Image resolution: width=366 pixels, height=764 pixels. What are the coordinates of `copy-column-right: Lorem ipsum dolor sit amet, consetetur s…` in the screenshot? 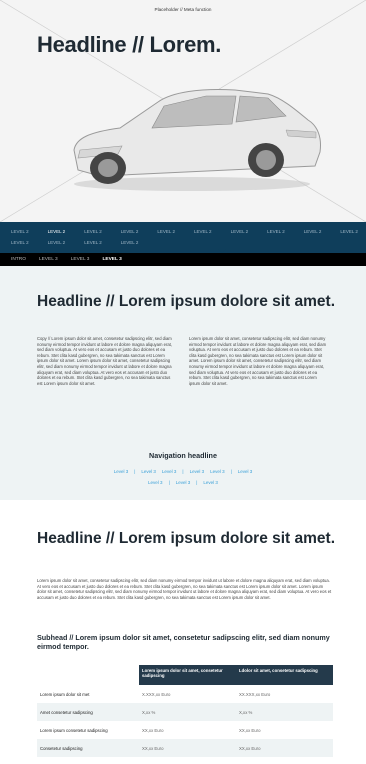 It's located at (258, 361).